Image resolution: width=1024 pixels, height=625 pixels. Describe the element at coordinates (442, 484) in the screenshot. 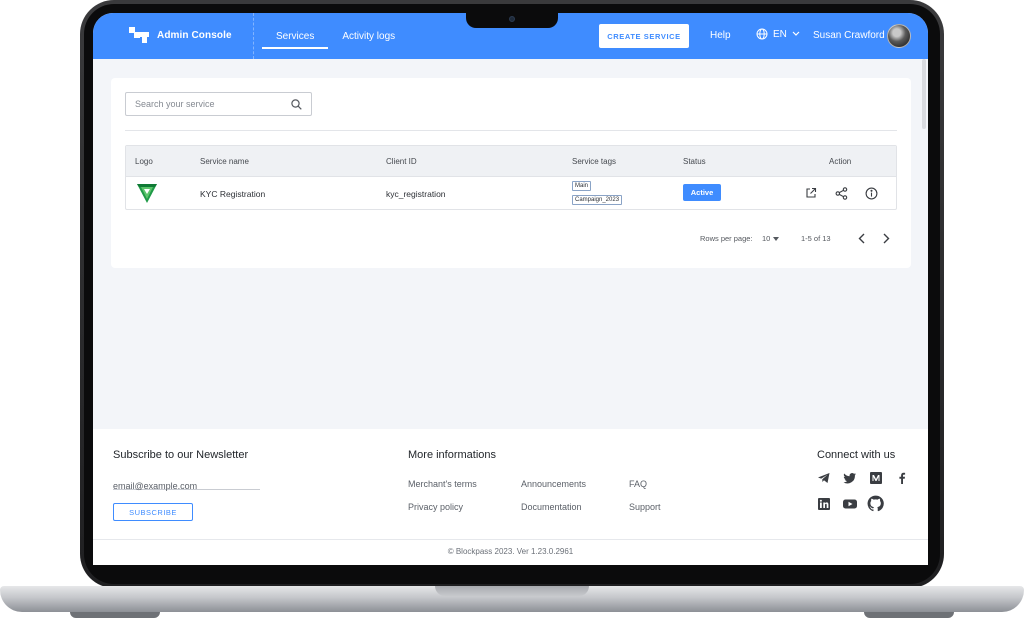

I see `link-merchants-terms: Merchant's terms` at that location.